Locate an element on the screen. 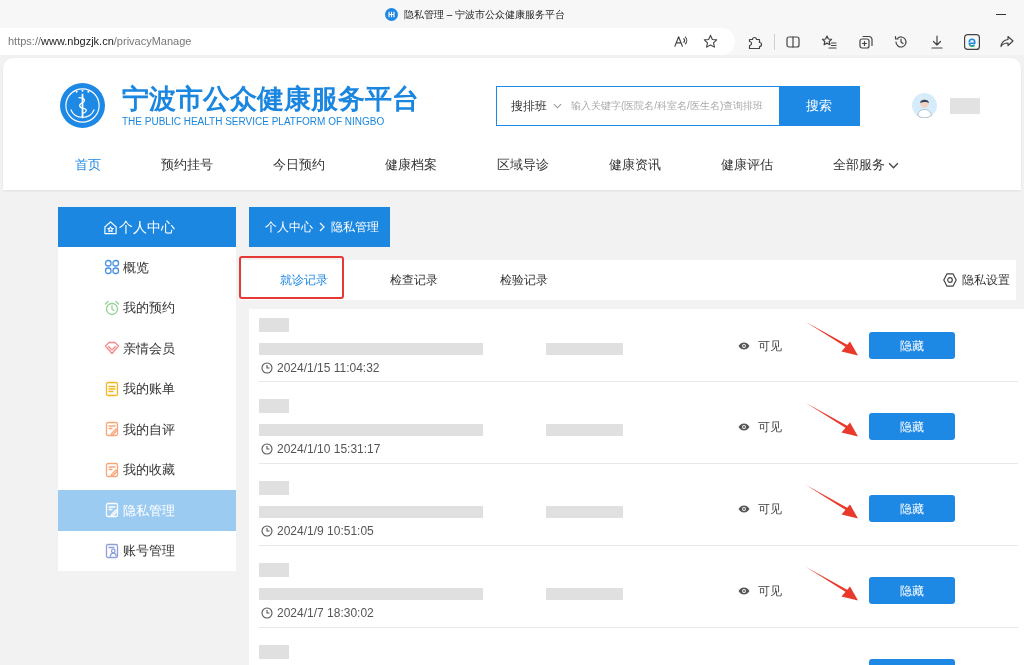 The width and height of the screenshot is (1024, 665). avatar-icon is located at coordinates (924, 105).